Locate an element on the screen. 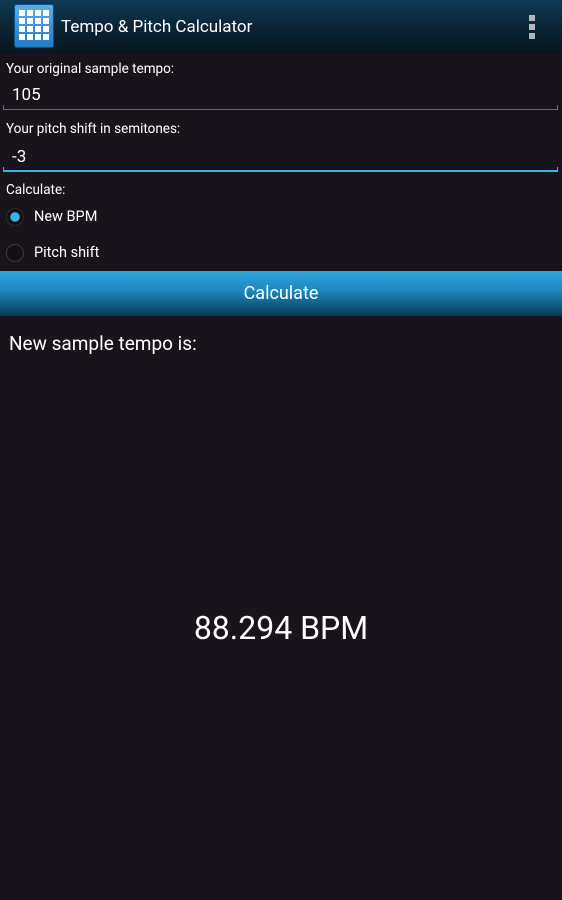 This screenshot has width=562, height=900. pitch-input-underline is located at coordinates (280, 171).